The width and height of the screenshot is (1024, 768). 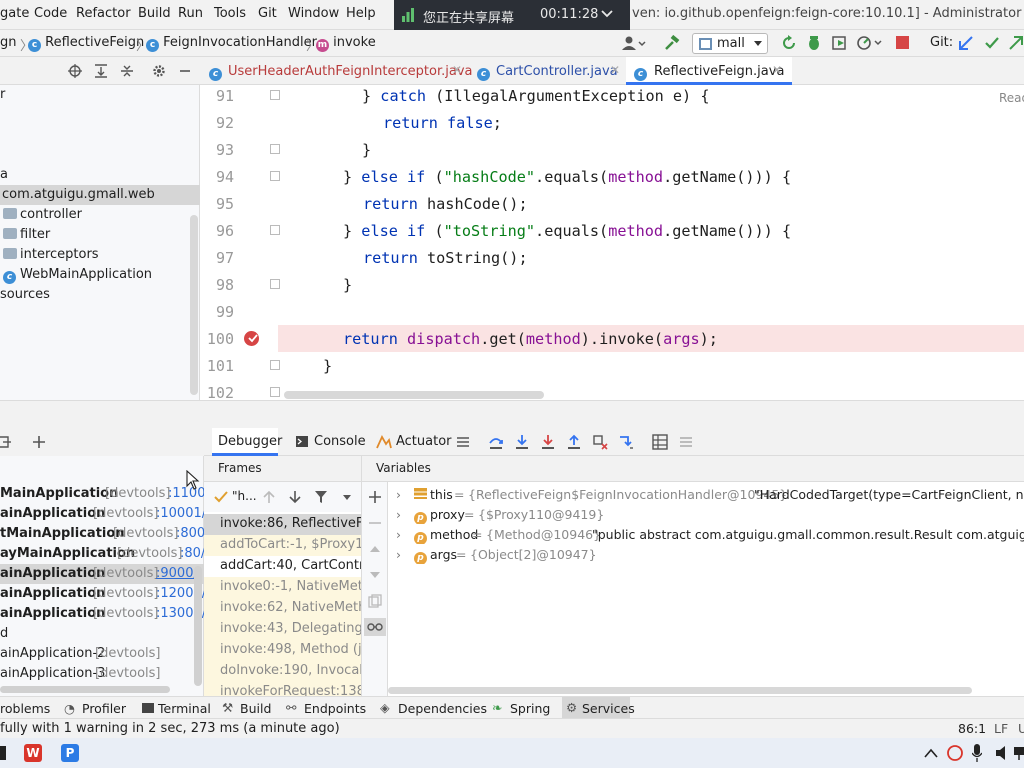 I want to click on menu-window: Window, so click(x=313, y=13).